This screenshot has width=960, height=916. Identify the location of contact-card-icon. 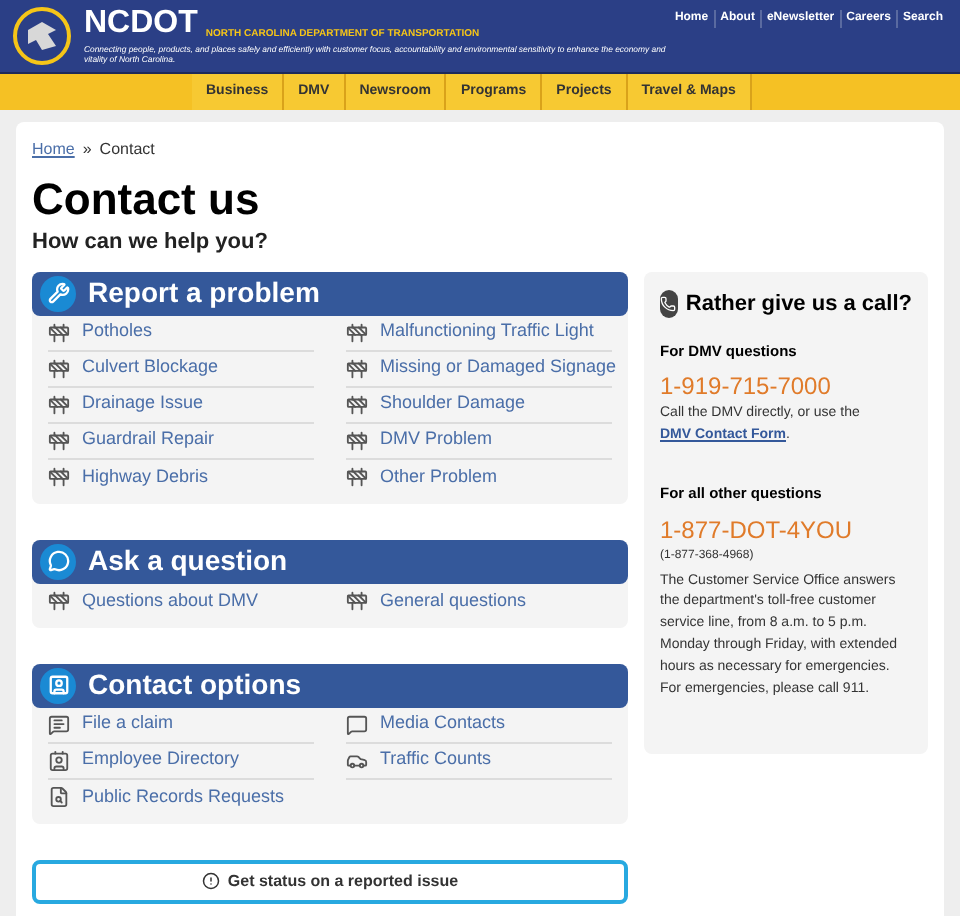
(59, 760).